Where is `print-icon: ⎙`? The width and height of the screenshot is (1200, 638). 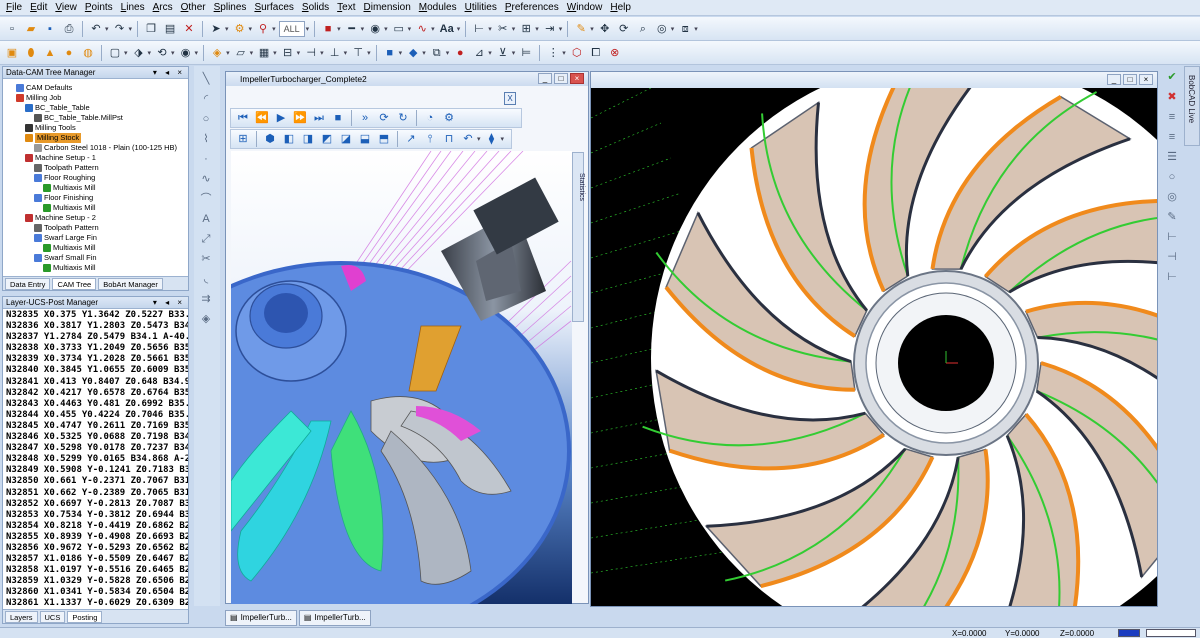
print-icon: ⎙ is located at coordinates (69, 29).